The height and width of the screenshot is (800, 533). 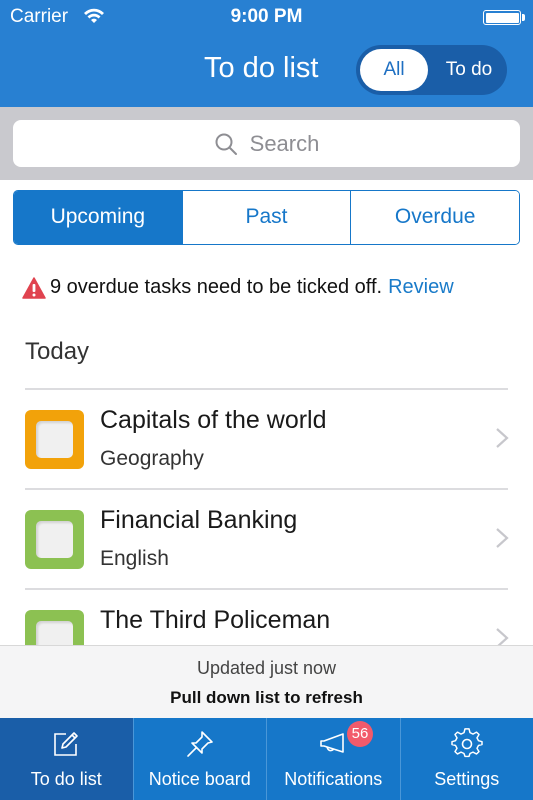 I want to click on tab-overdue: Overdue, so click(x=434, y=217).